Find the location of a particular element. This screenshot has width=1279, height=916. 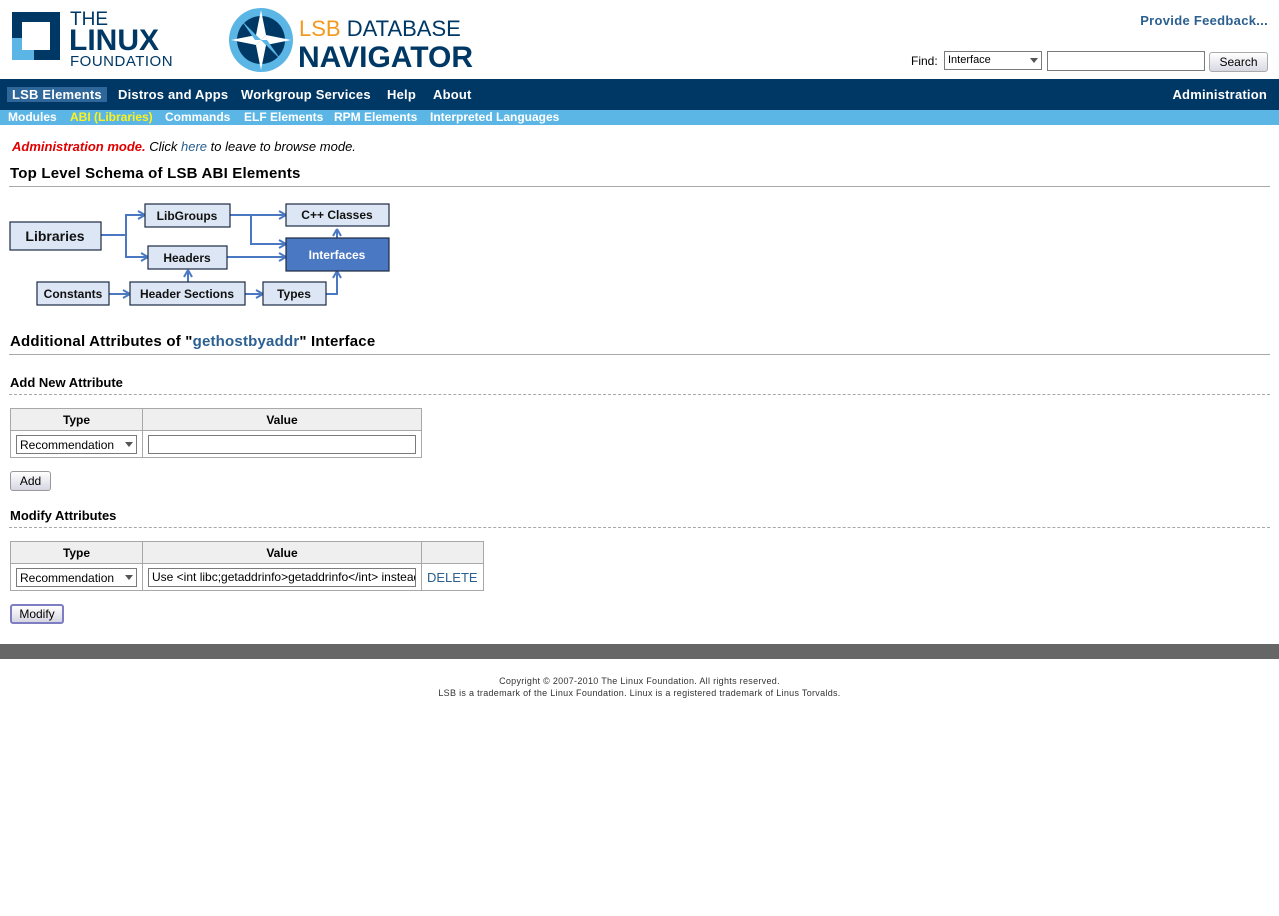

admin-rest-text: to leave to browse mode. is located at coordinates (281, 146).